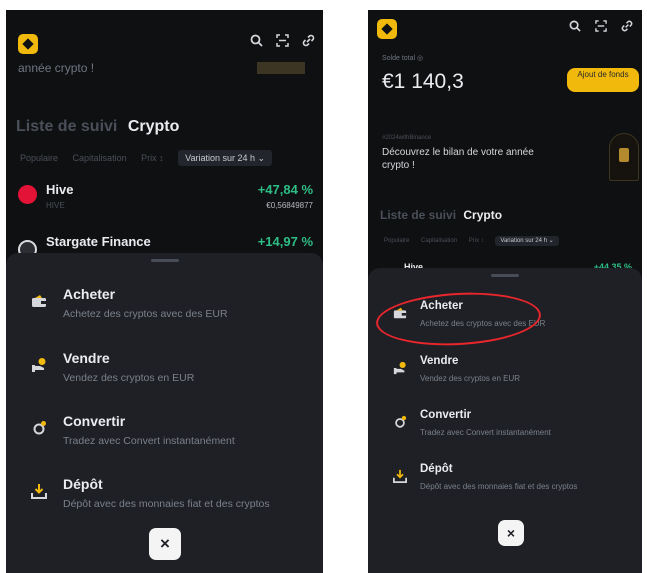  Describe the element at coordinates (55, 205) in the screenshot. I see `coin-ticker: HIVE` at that location.